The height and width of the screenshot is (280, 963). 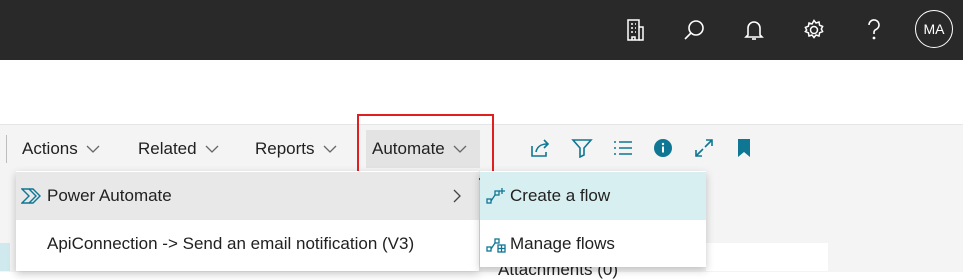 I want to click on info-icon, so click(x=663, y=148).